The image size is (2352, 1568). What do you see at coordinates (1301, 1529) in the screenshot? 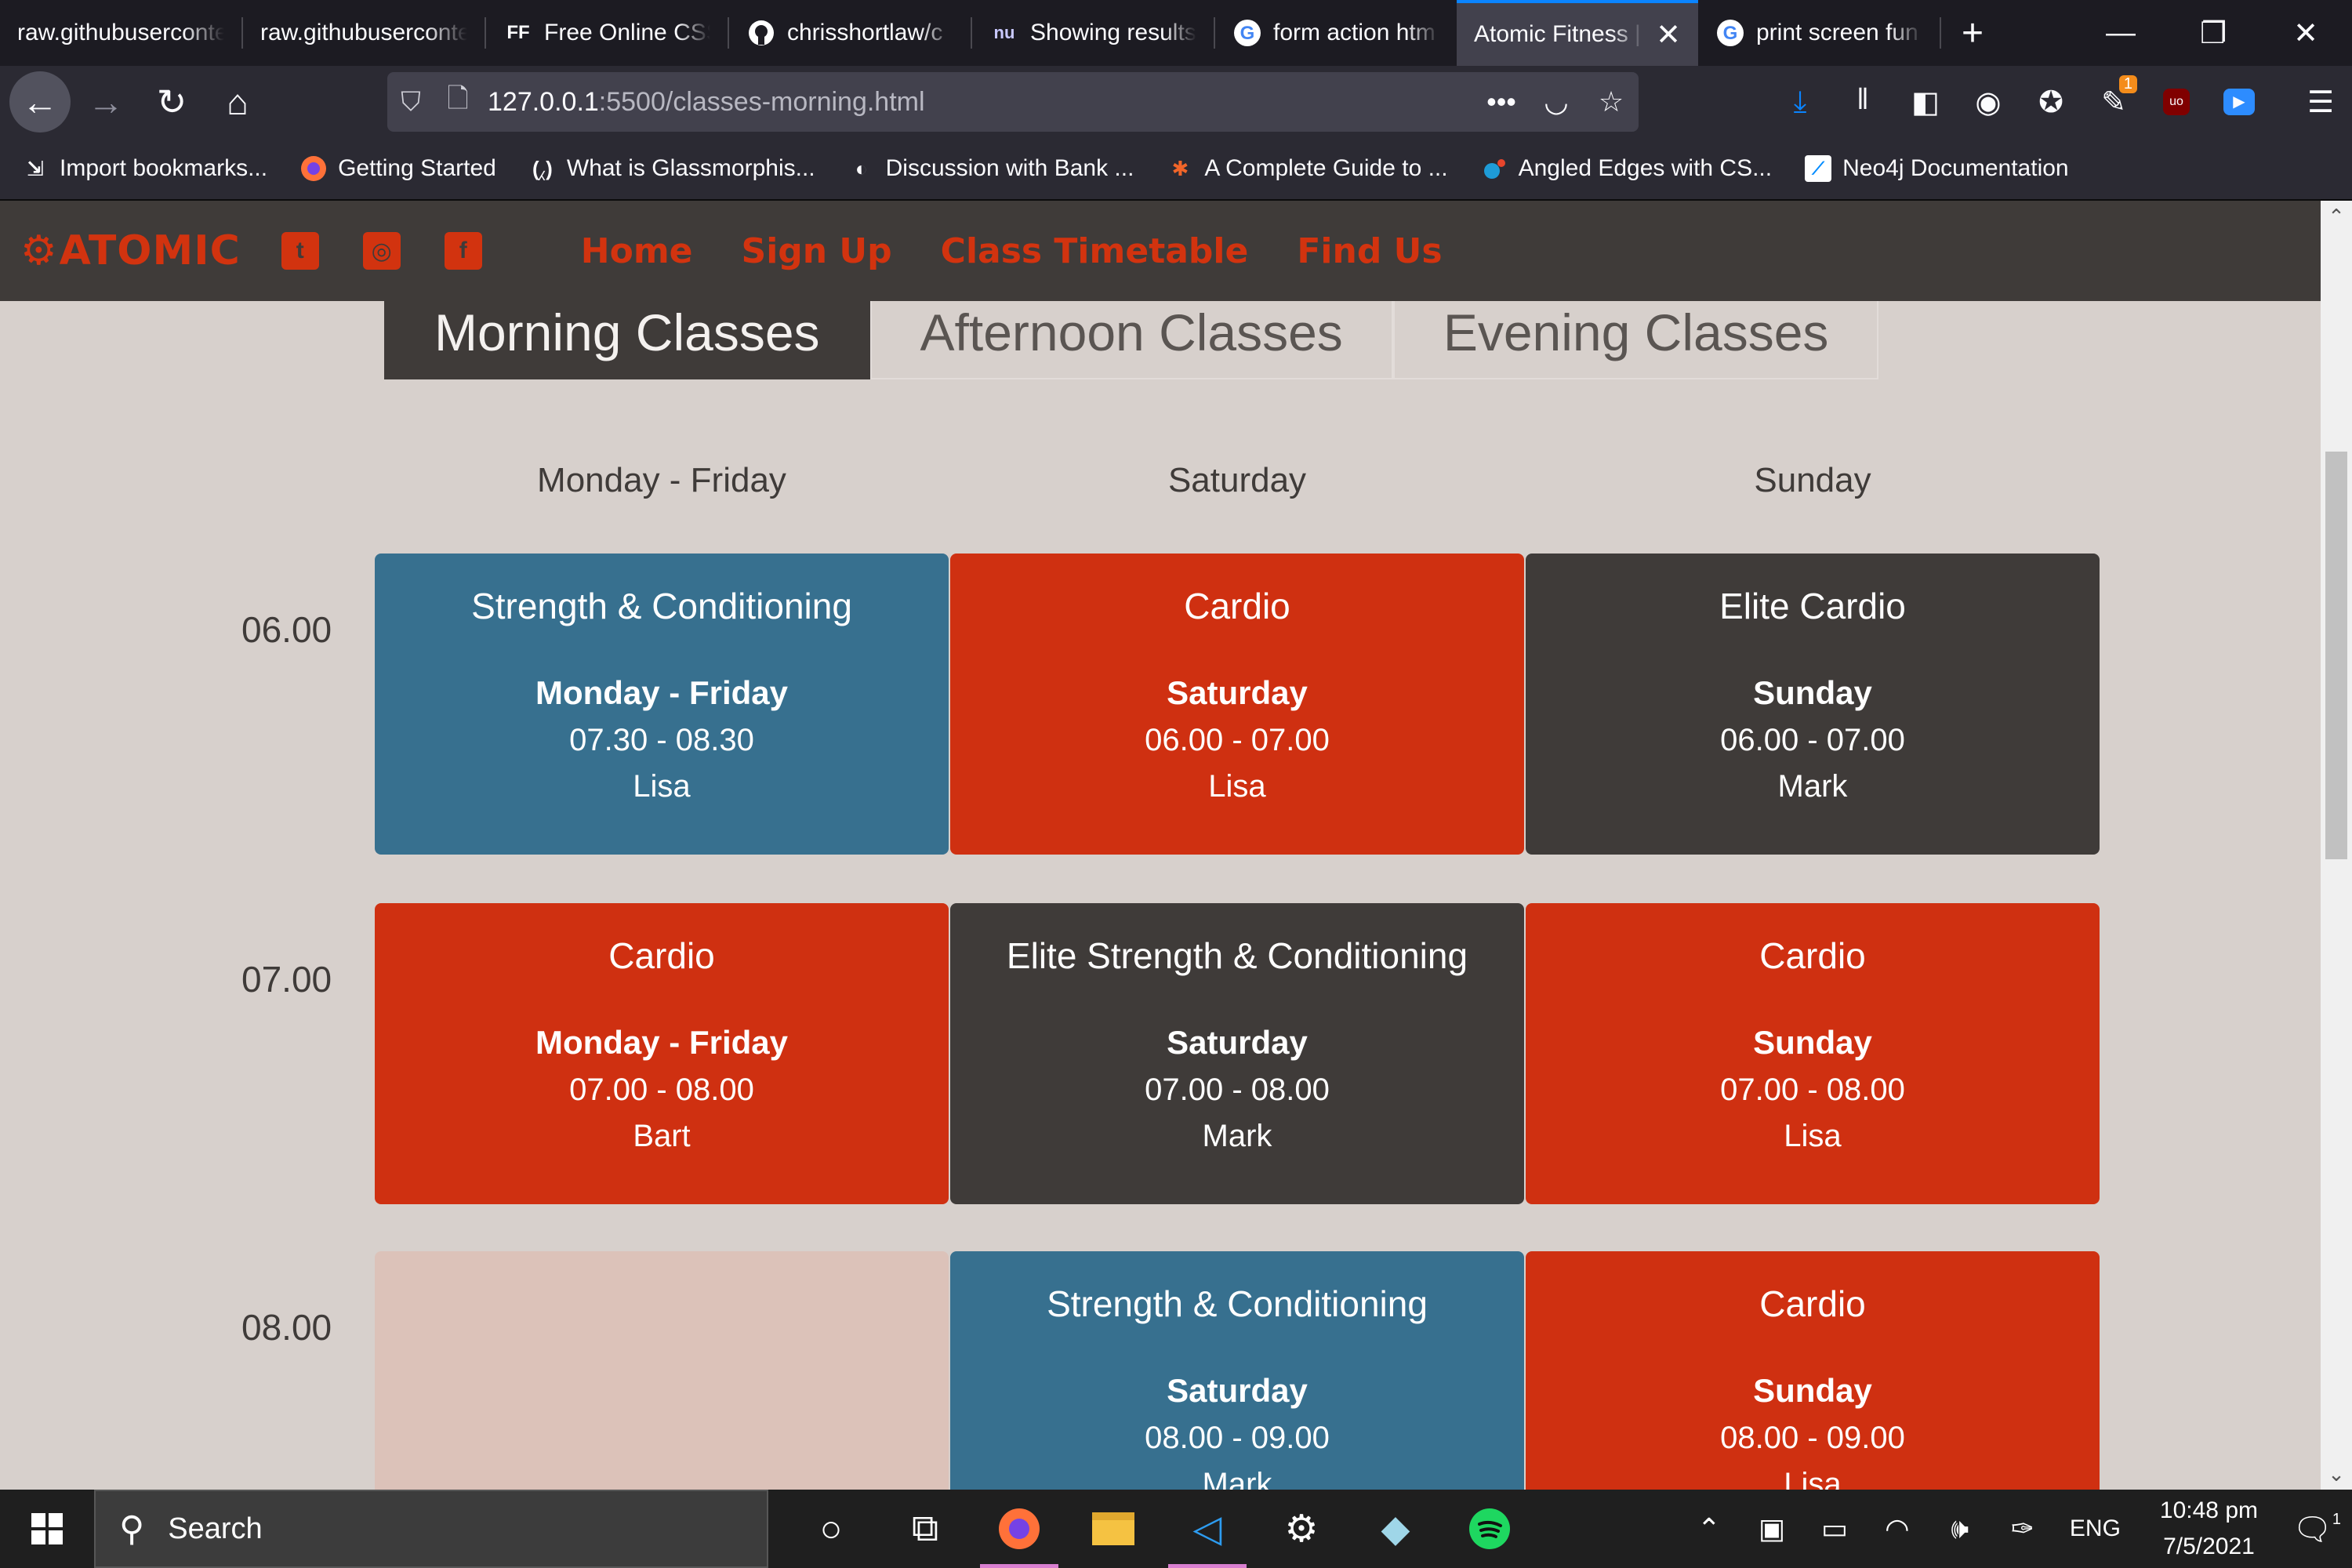
I see `settings-gear-icon: ⚙` at bounding box center [1301, 1529].